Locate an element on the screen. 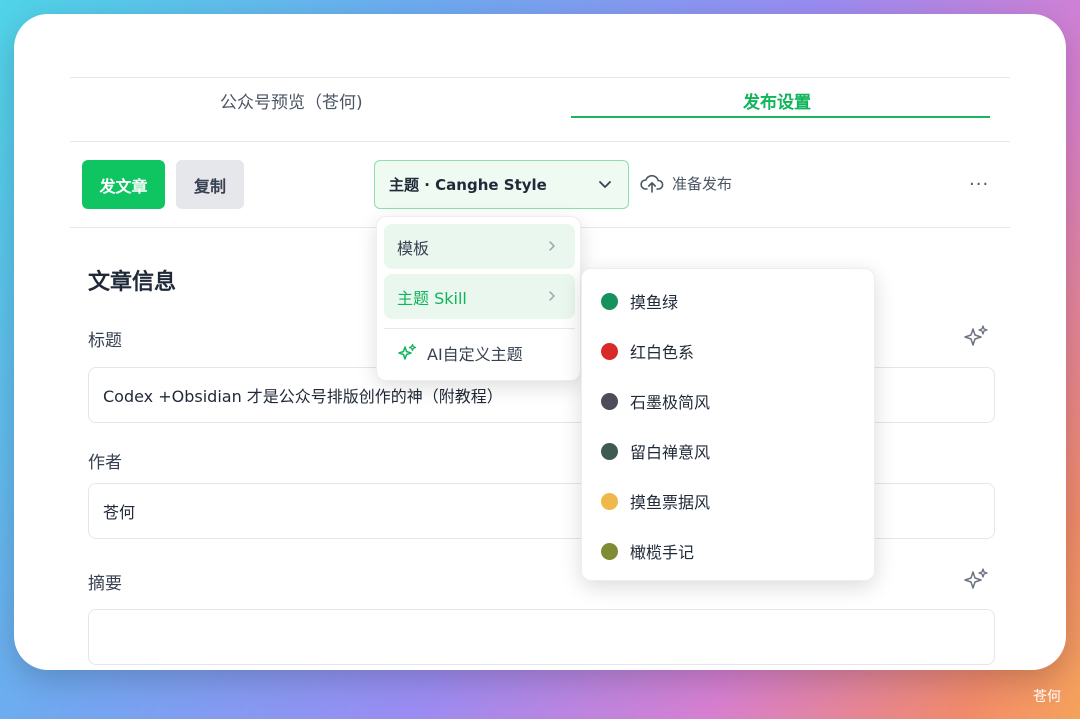  tab-preview: 公众号预览（苍何) is located at coordinates (291, 100).